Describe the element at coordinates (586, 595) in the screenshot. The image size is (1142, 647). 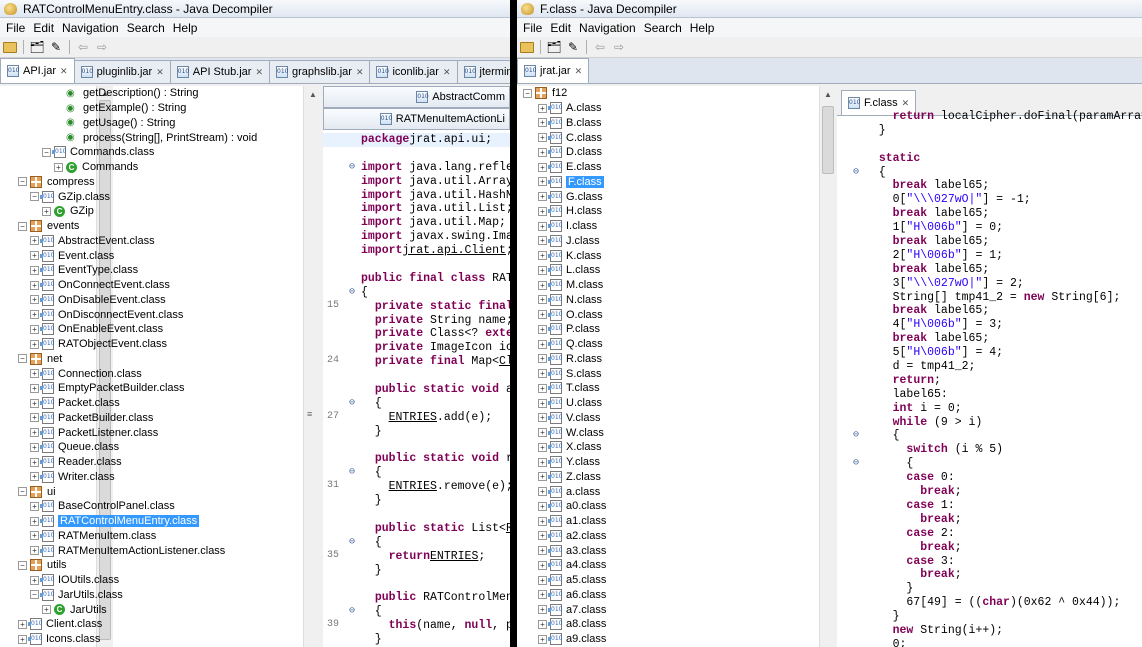
I see `tree-node-label: a6.class` at that location.